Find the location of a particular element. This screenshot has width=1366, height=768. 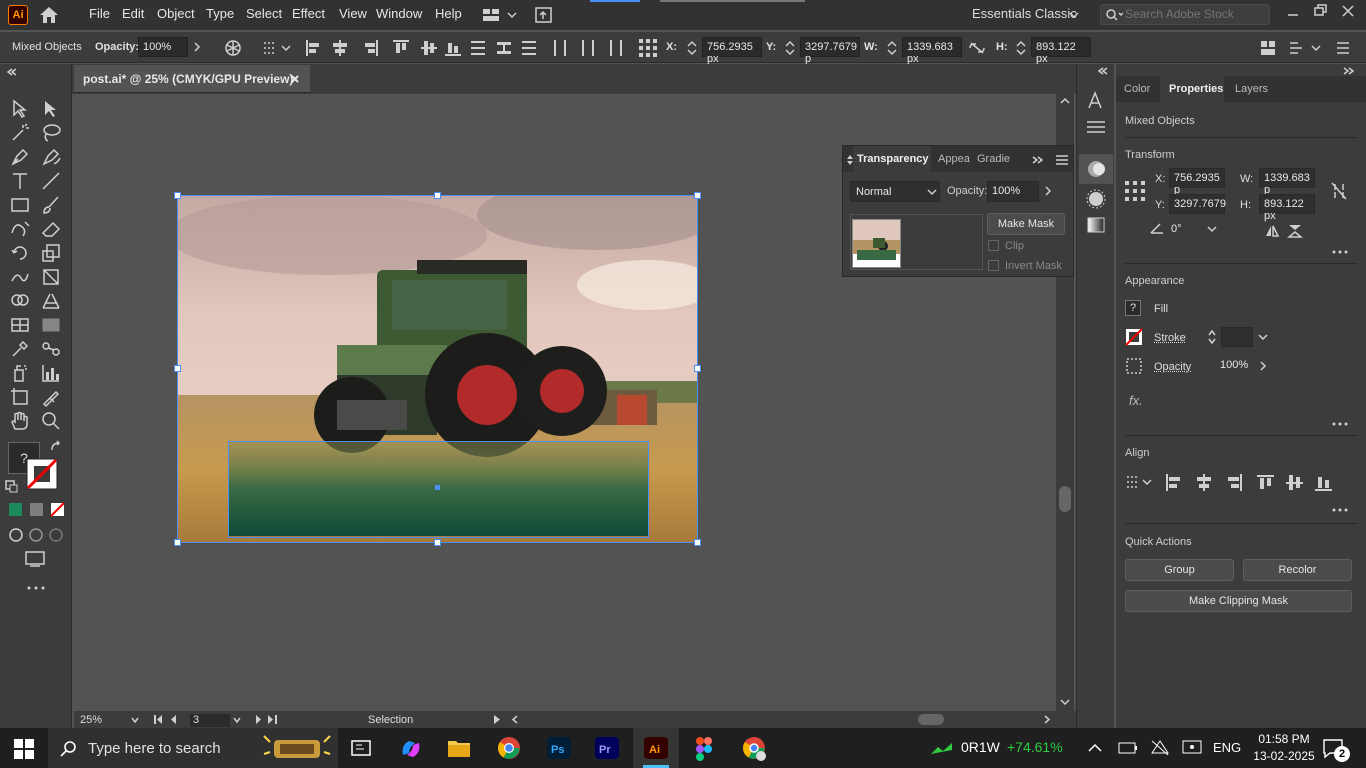

rectangle-tool-icon is located at coordinates (20, 205).